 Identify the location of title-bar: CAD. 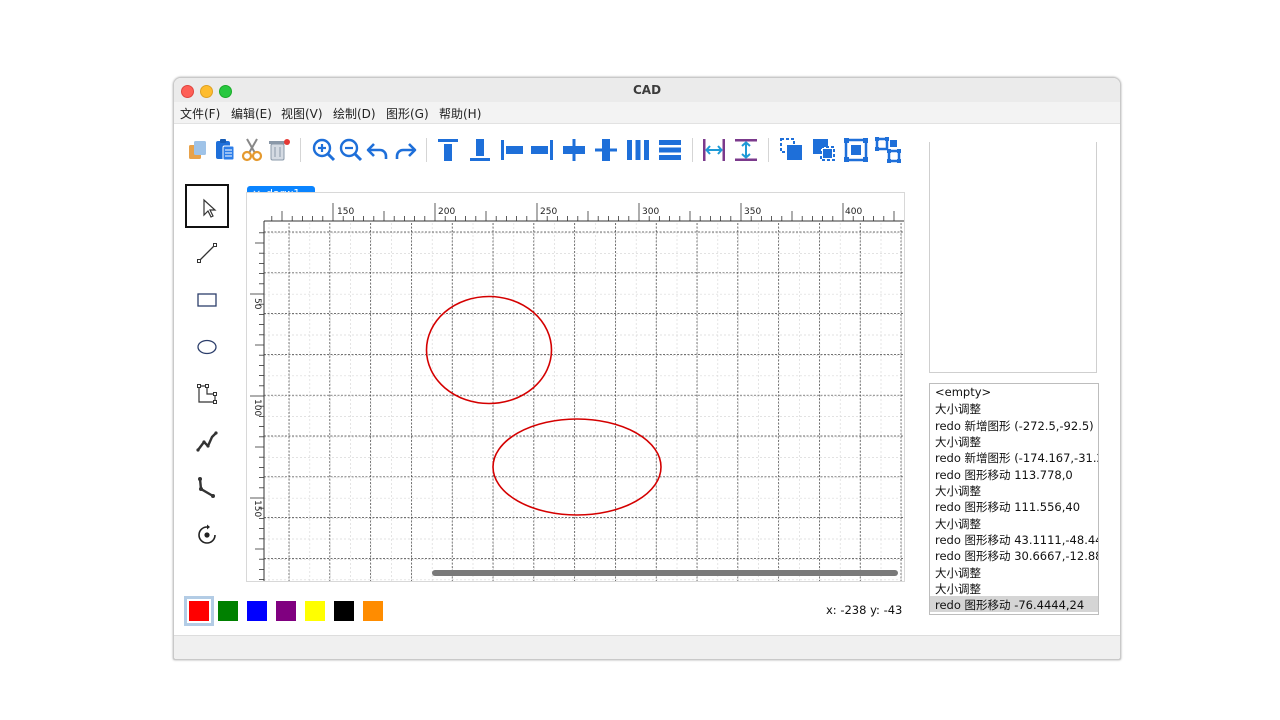
(647, 90).